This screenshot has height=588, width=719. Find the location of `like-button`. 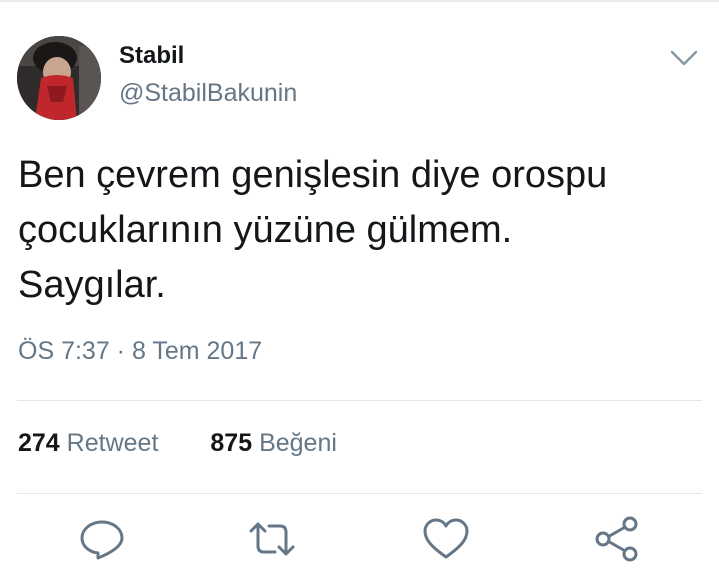

like-button is located at coordinates (446, 539).